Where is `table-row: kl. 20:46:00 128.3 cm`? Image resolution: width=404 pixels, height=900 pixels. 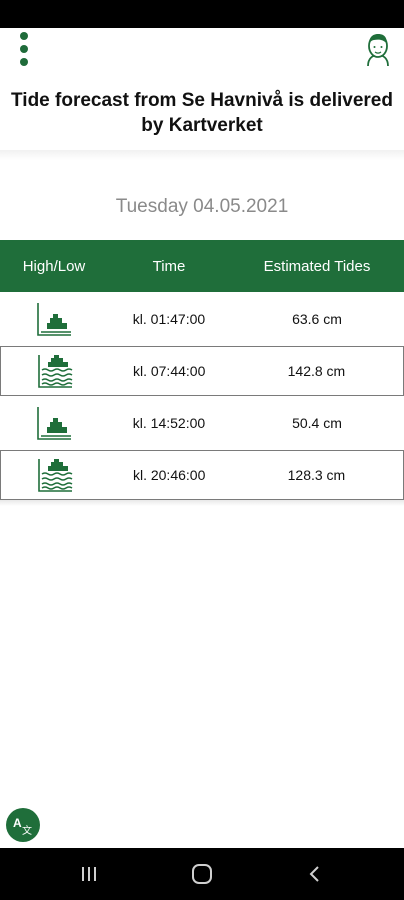
table-row: kl. 20:46:00 128.3 cm is located at coordinates (202, 475).